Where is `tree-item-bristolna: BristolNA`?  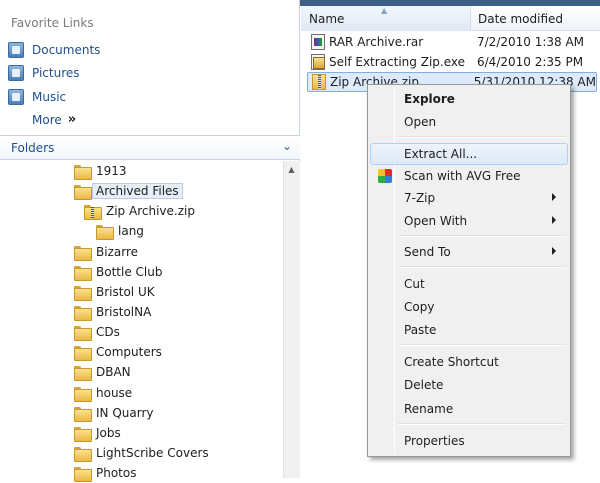
tree-item-bristolna: BristolNA is located at coordinates (112, 312).